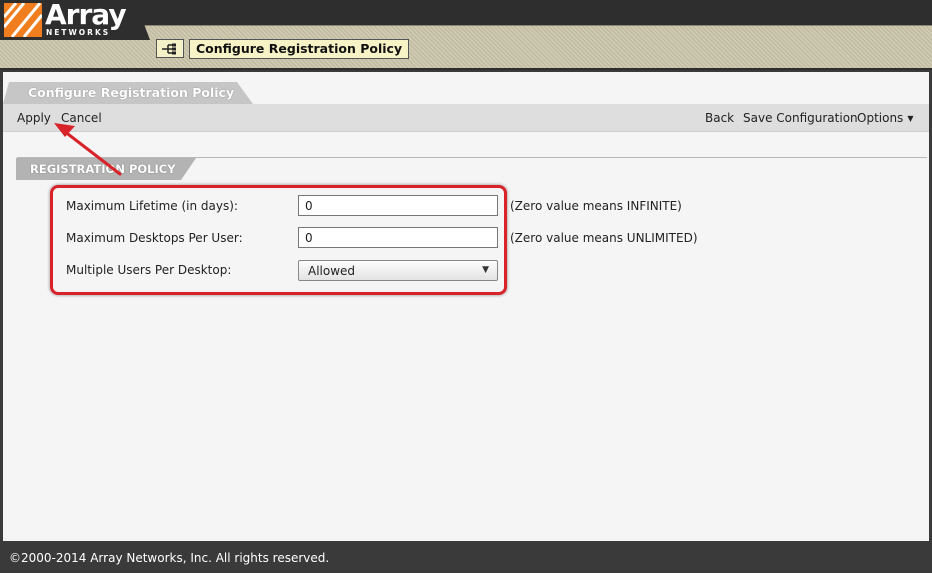 Image resolution: width=932 pixels, height=573 pixels. I want to click on save-configuration-button: Save Configuration, so click(800, 118).